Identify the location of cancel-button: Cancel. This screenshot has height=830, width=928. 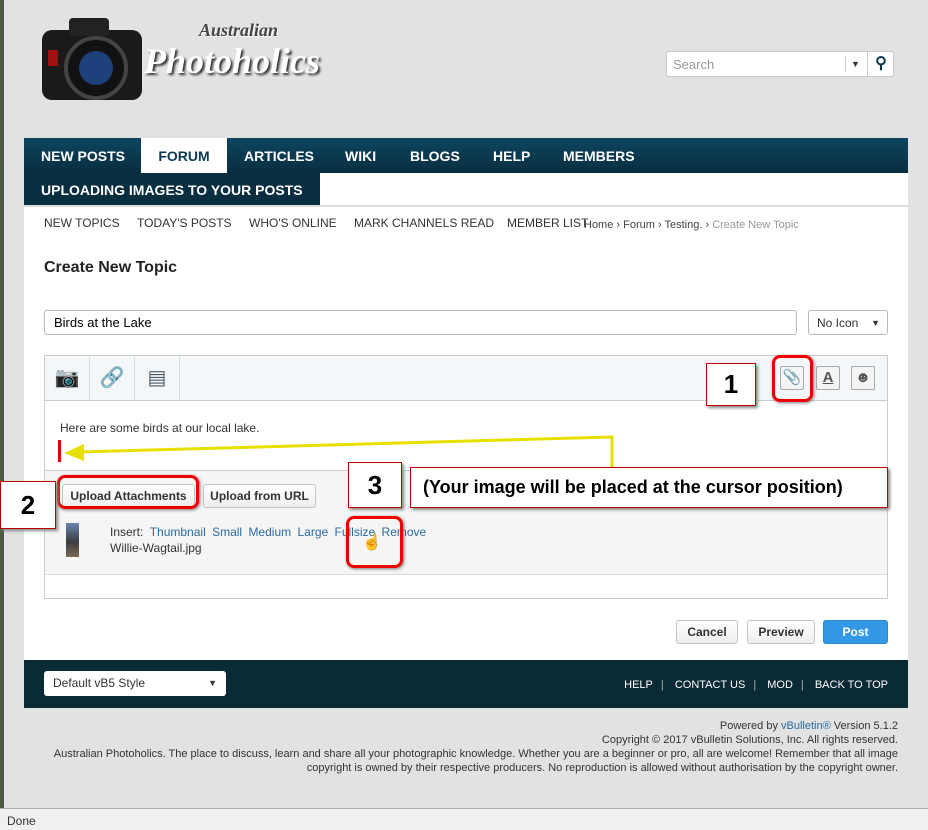
(707, 632).